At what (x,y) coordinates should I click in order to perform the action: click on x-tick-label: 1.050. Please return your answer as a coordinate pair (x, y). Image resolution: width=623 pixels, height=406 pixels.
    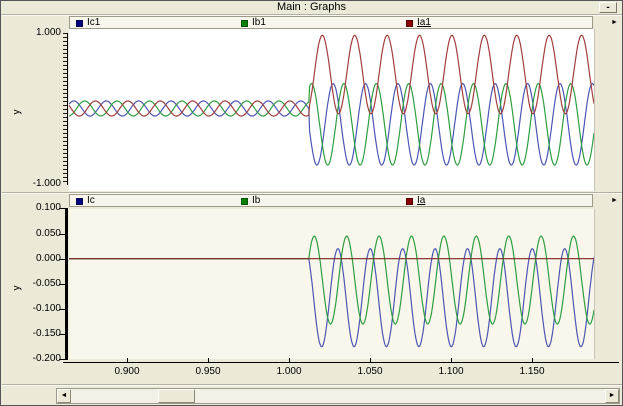
    Looking at the image, I should click on (370, 371).